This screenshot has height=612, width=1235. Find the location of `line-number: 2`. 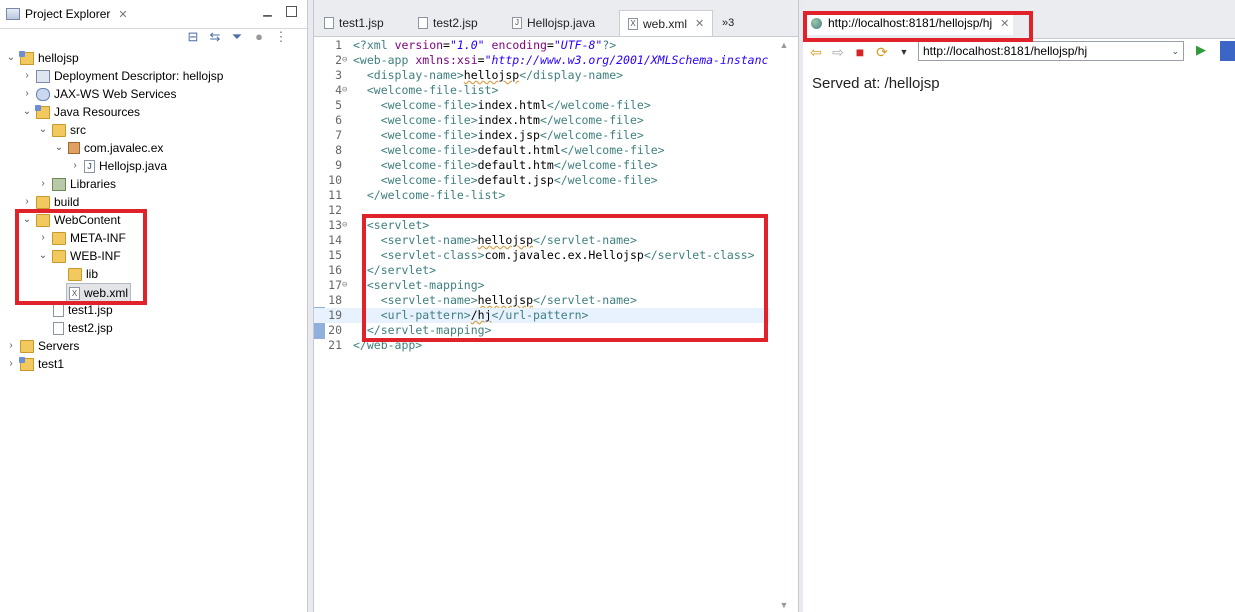

line-number: 2 is located at coordinates (338, 60).